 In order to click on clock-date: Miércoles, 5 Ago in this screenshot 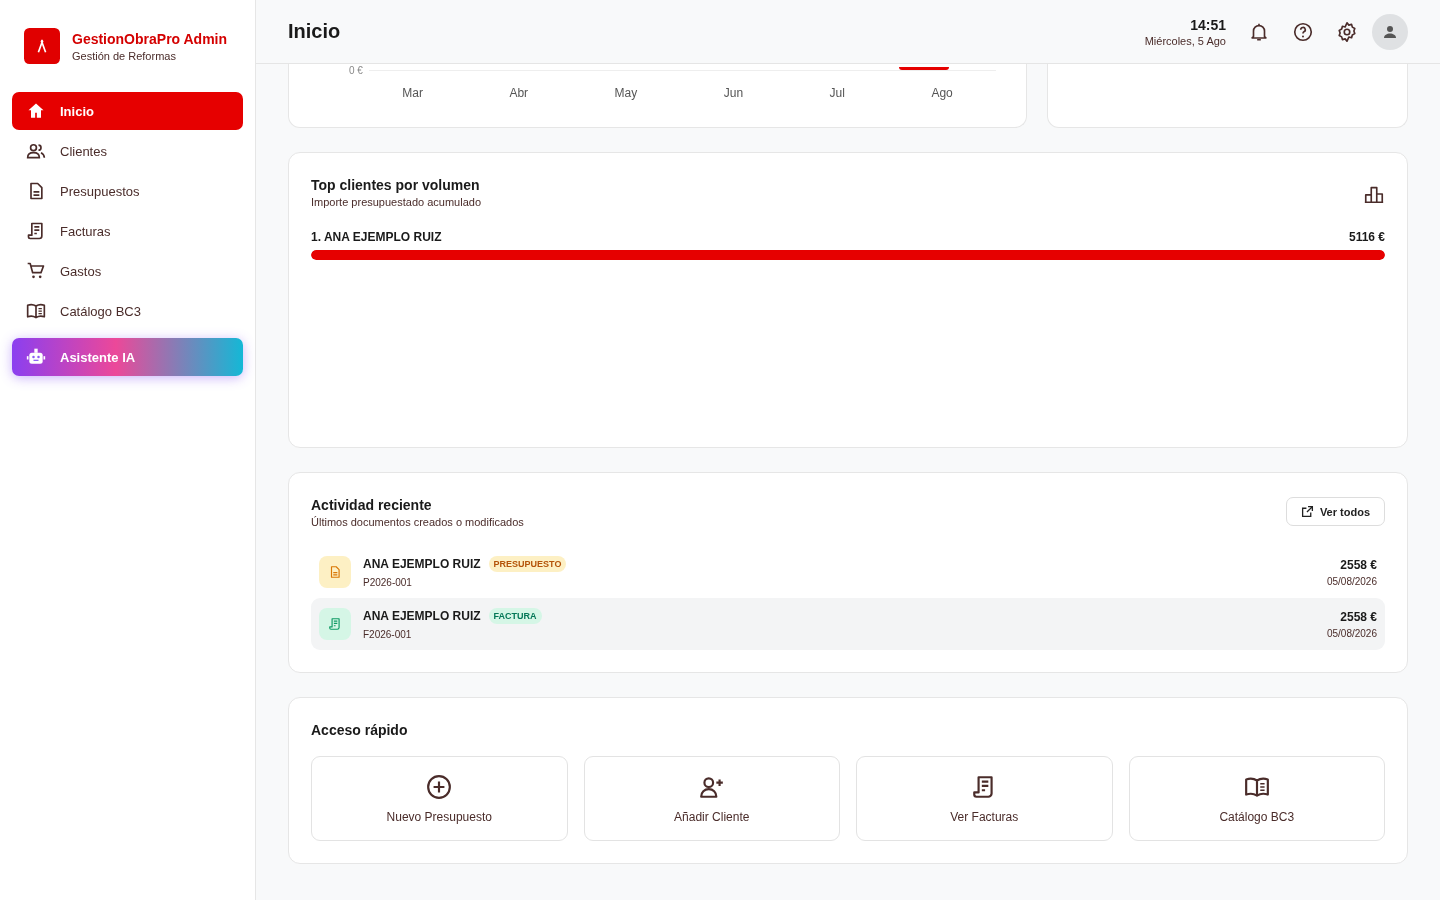, I will do `click(1185, 40)`.